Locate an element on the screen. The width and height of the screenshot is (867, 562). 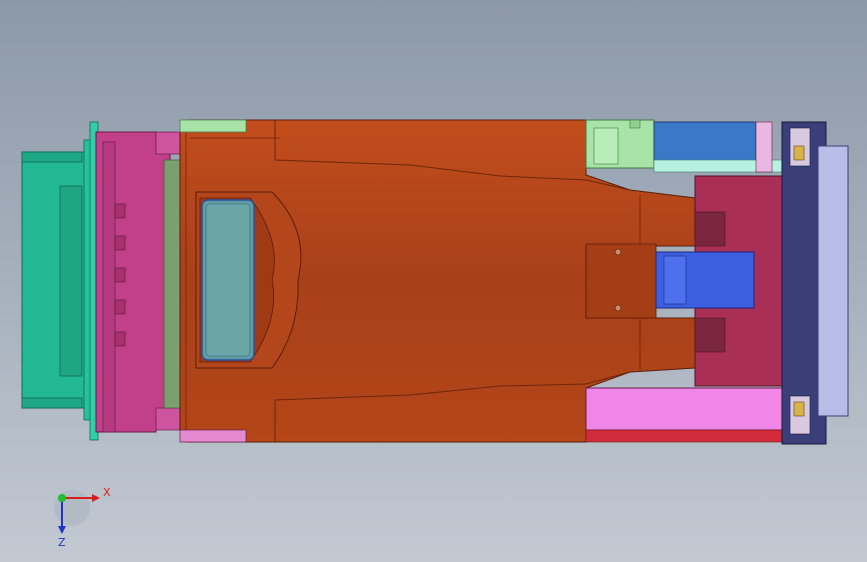
x-axis-label: X is located at coordinates (107, 492).